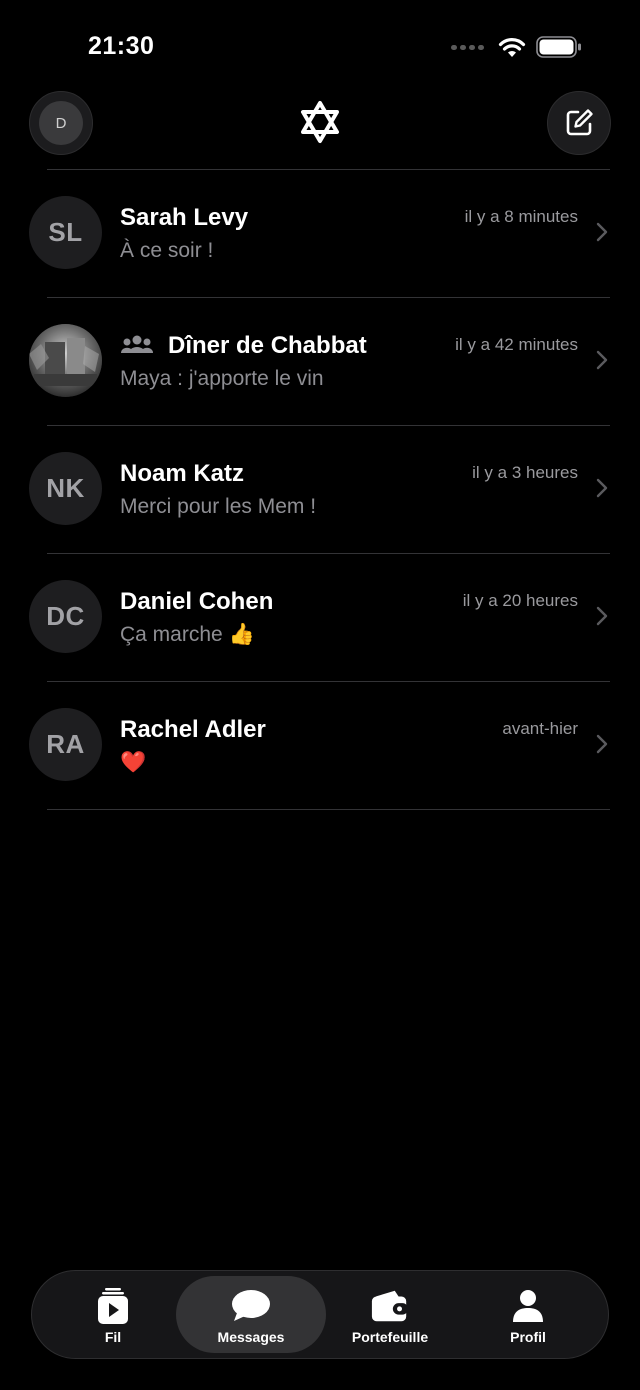  I want to click on conversation-time: il y a 20 heures, so click(520, 600).